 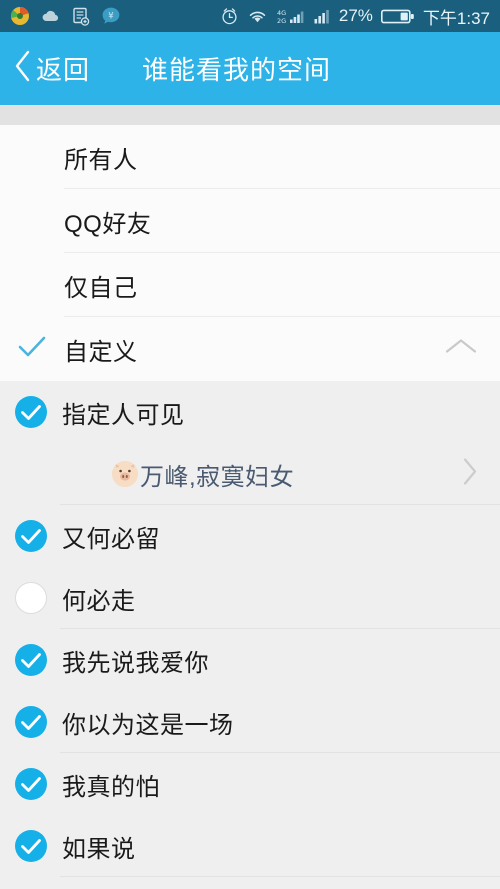 What do you see at coordinates (125, 474) in the screenshot?
I see `pig-face-avatar-icon` at bounding box center [125, 474].